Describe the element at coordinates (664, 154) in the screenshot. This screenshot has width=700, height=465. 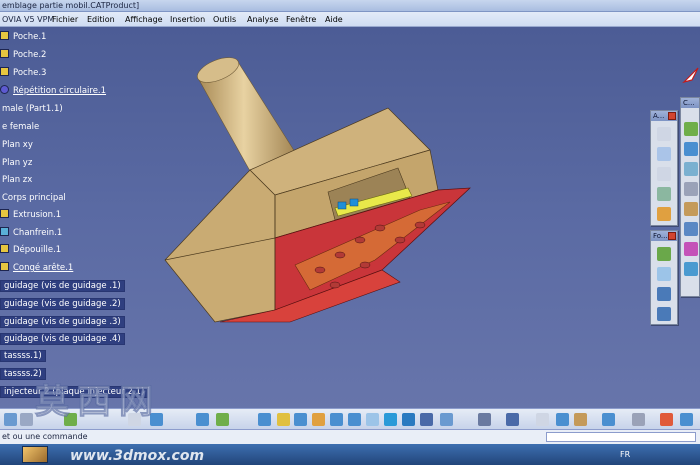
I see `measure-tool-icon` at that location.